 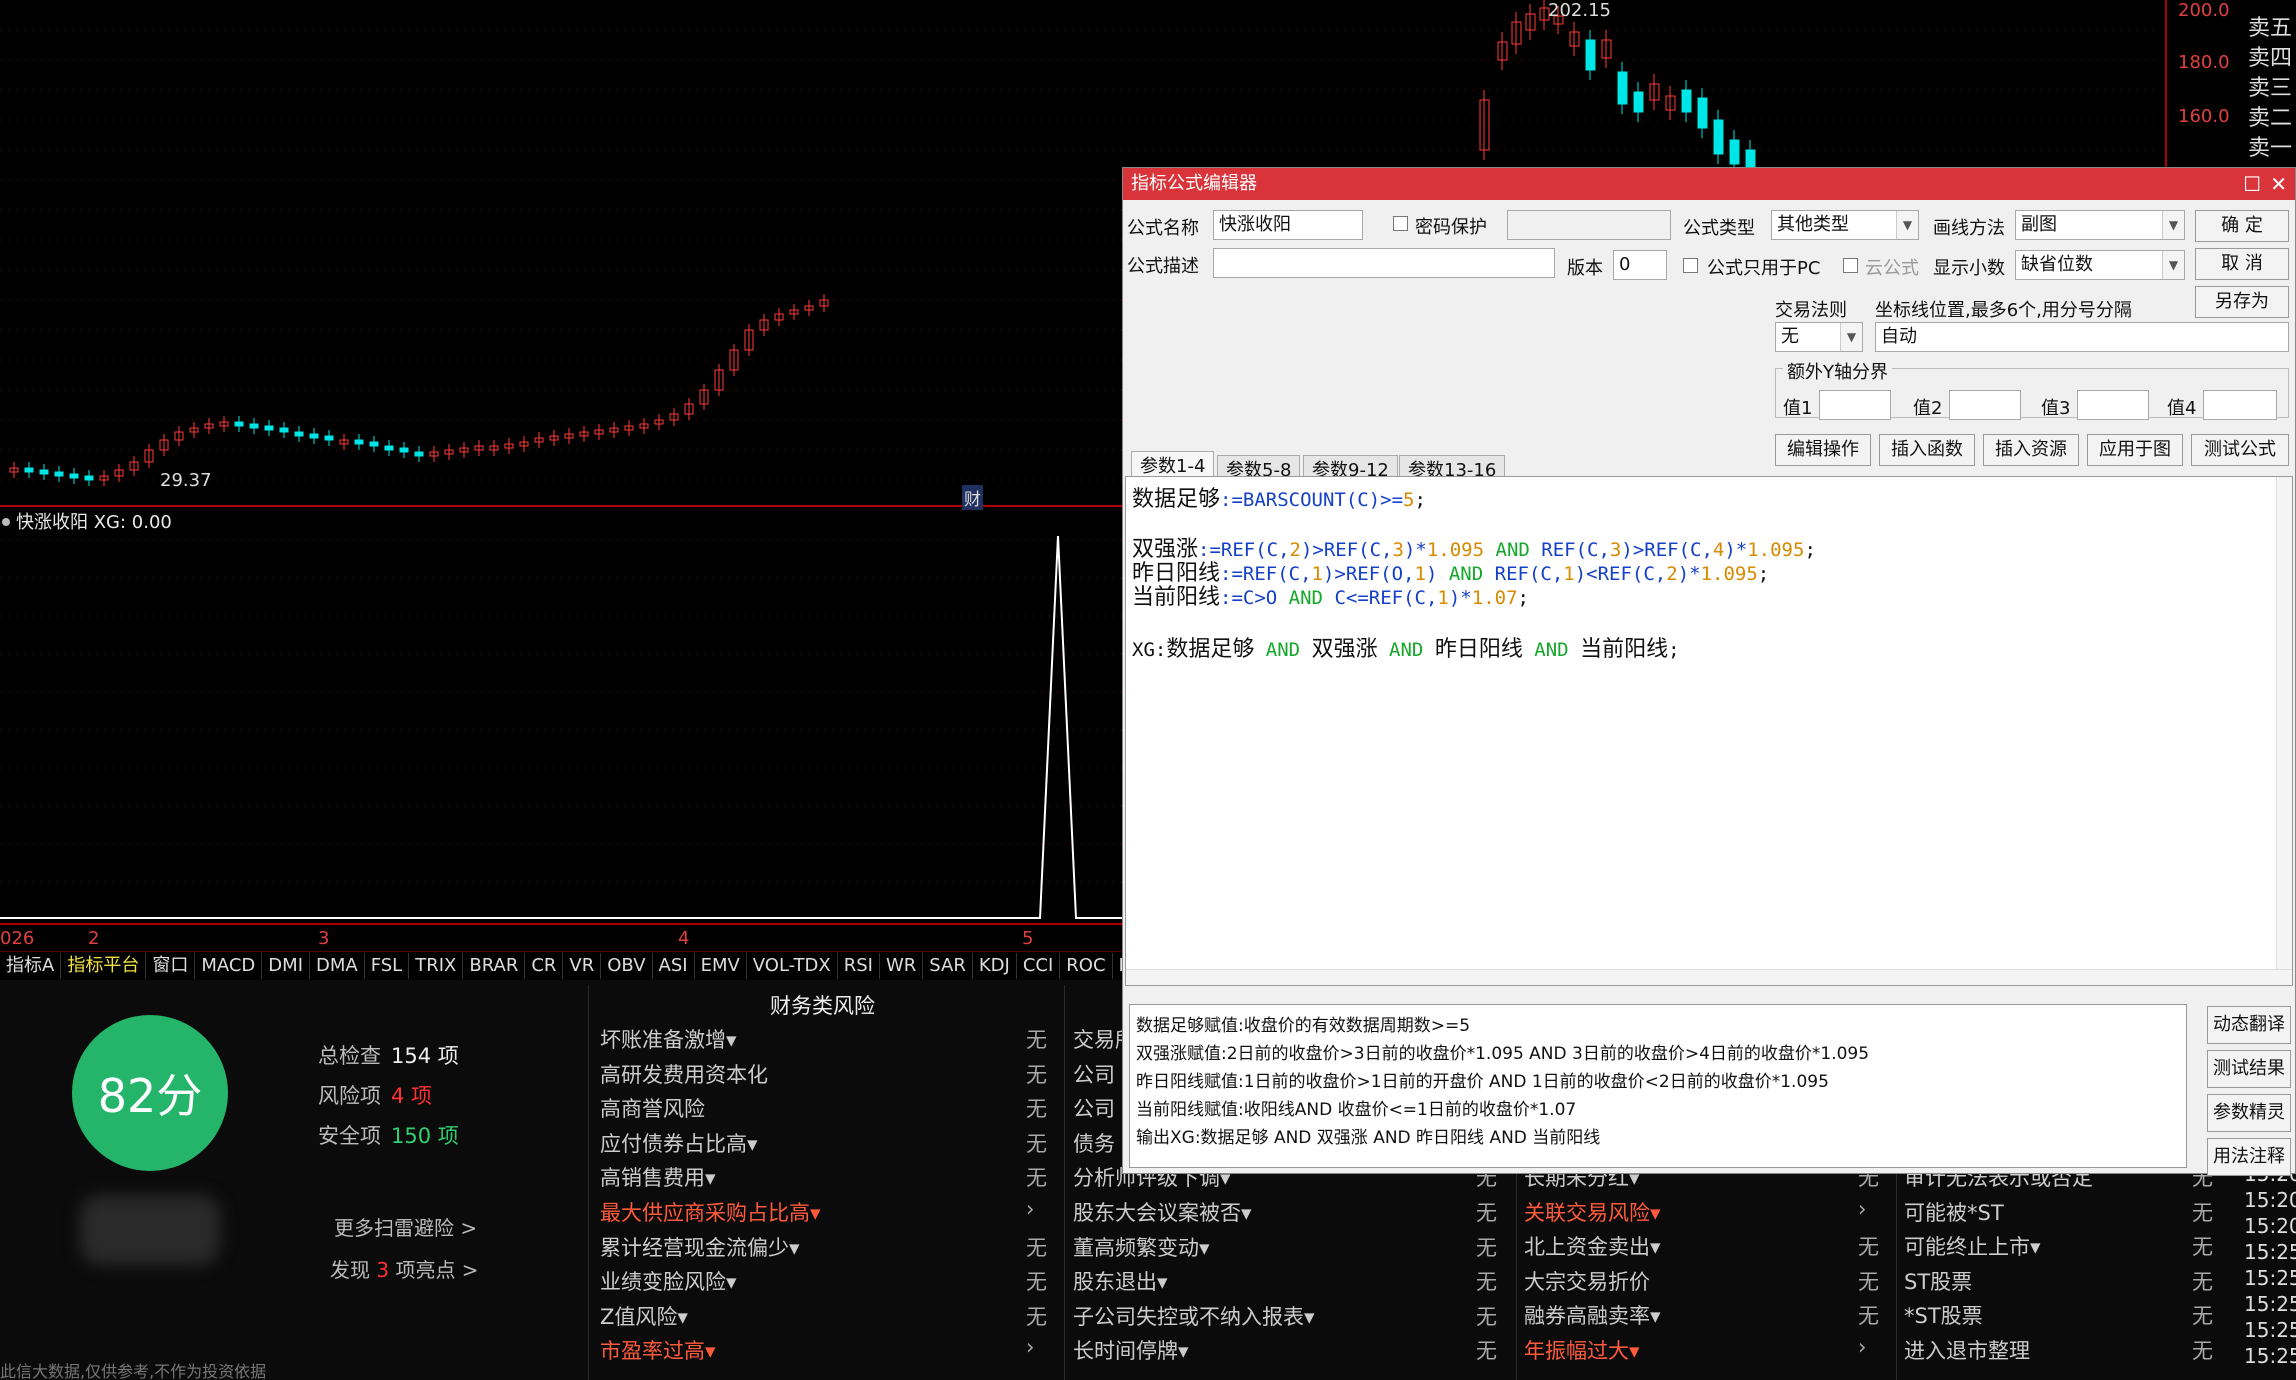 What do you see at coordinates (700, 1247) in the screenshot?
I see `risk-item-label: 累计经营现金流偏少▾` at bounding box center [700, 1247].